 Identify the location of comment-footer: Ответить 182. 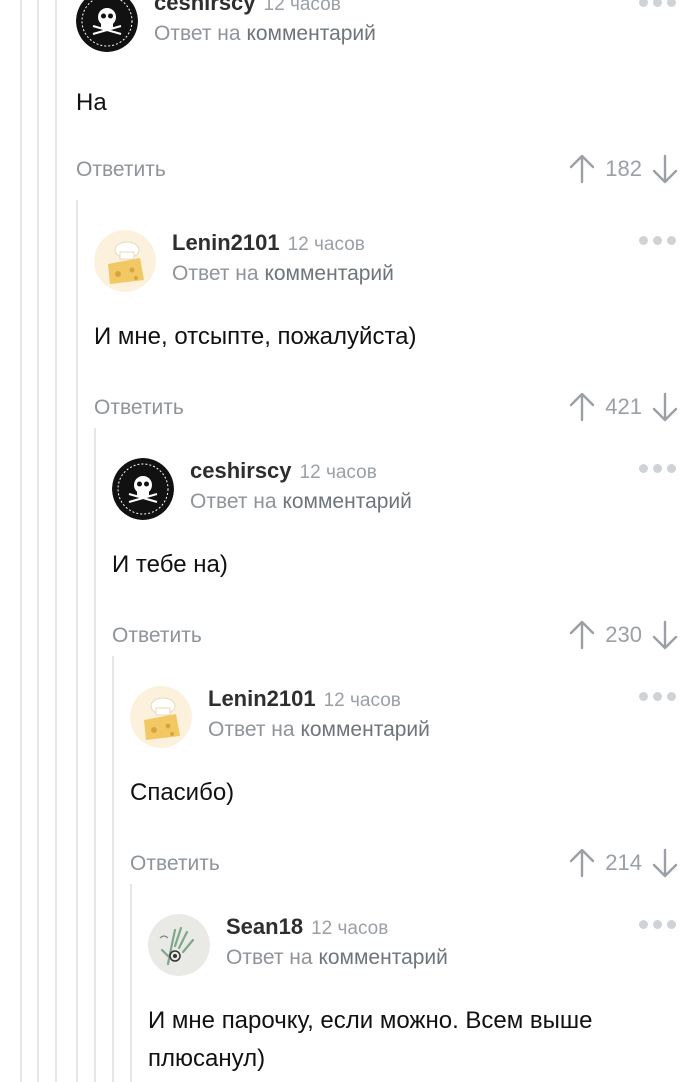
(377, 174).